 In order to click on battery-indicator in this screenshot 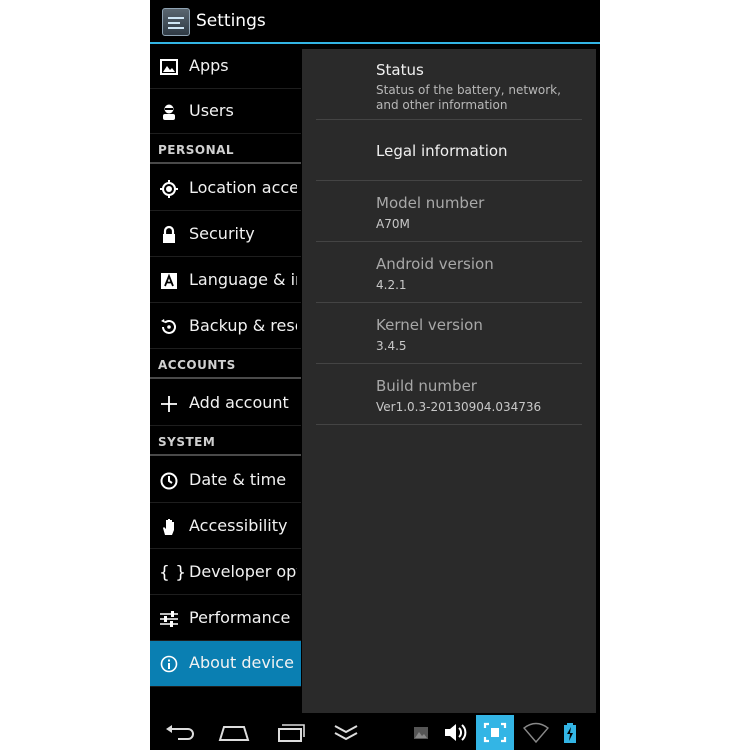, I will do `click(570, 732)`.